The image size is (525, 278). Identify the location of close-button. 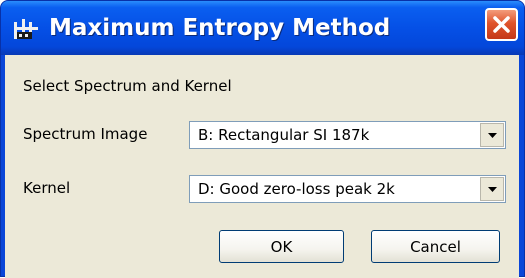
(501, 24).